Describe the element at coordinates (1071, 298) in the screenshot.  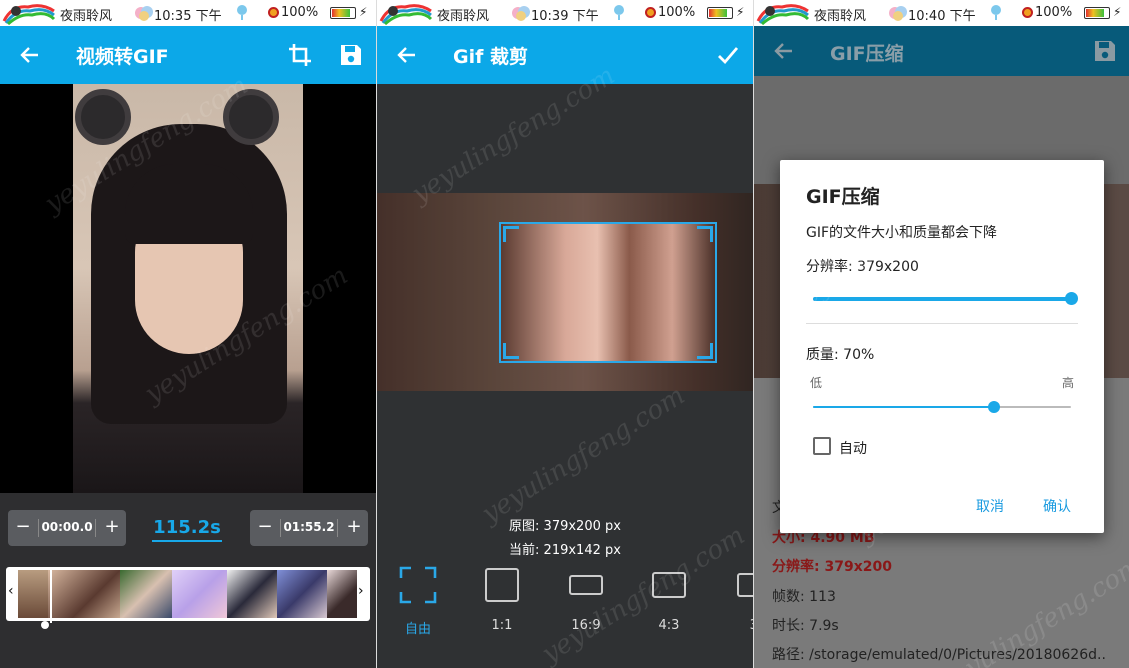
I see `resolution-slider-thumb` at that location.